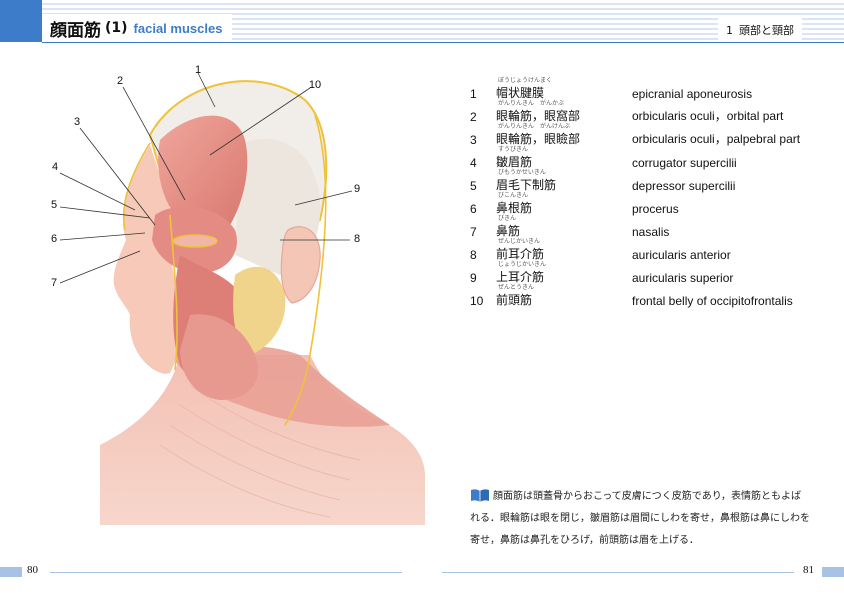  What do you see at coordinates (516, 287) in the screenshot?
I see `legend-ruby: ぜんとうきん` at bounding box center [516, 287].